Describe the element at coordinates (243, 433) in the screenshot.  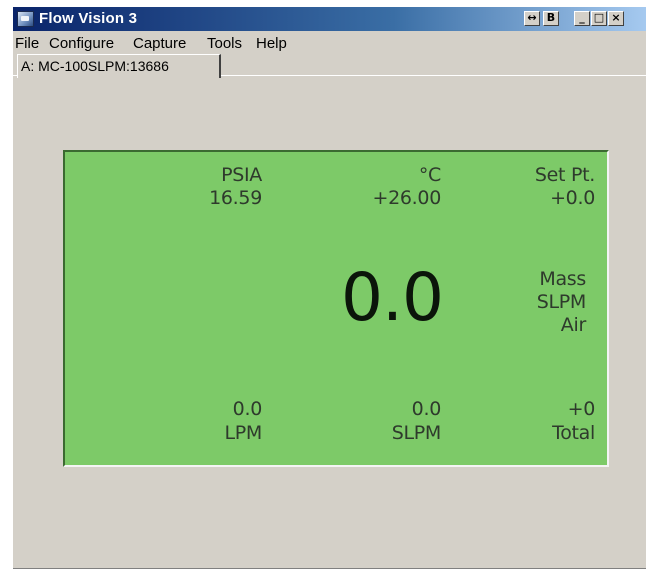
I see `volumetric-unit: LPM` at that location.